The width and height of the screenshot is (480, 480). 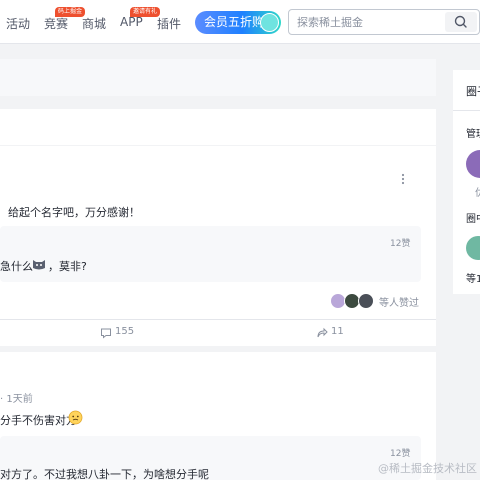 I want to click on comment-bubble: 12赞 急什么 ，莫非?, so click(x=210, y=254).